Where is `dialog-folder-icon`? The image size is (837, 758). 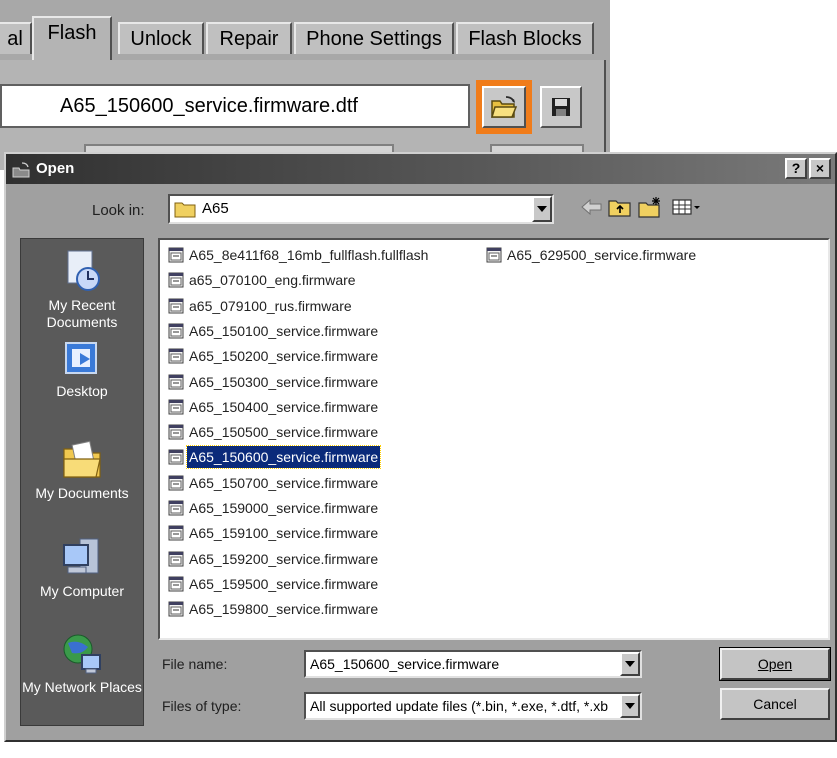 dialog-folder-icon is located at coordinates (21, 170).